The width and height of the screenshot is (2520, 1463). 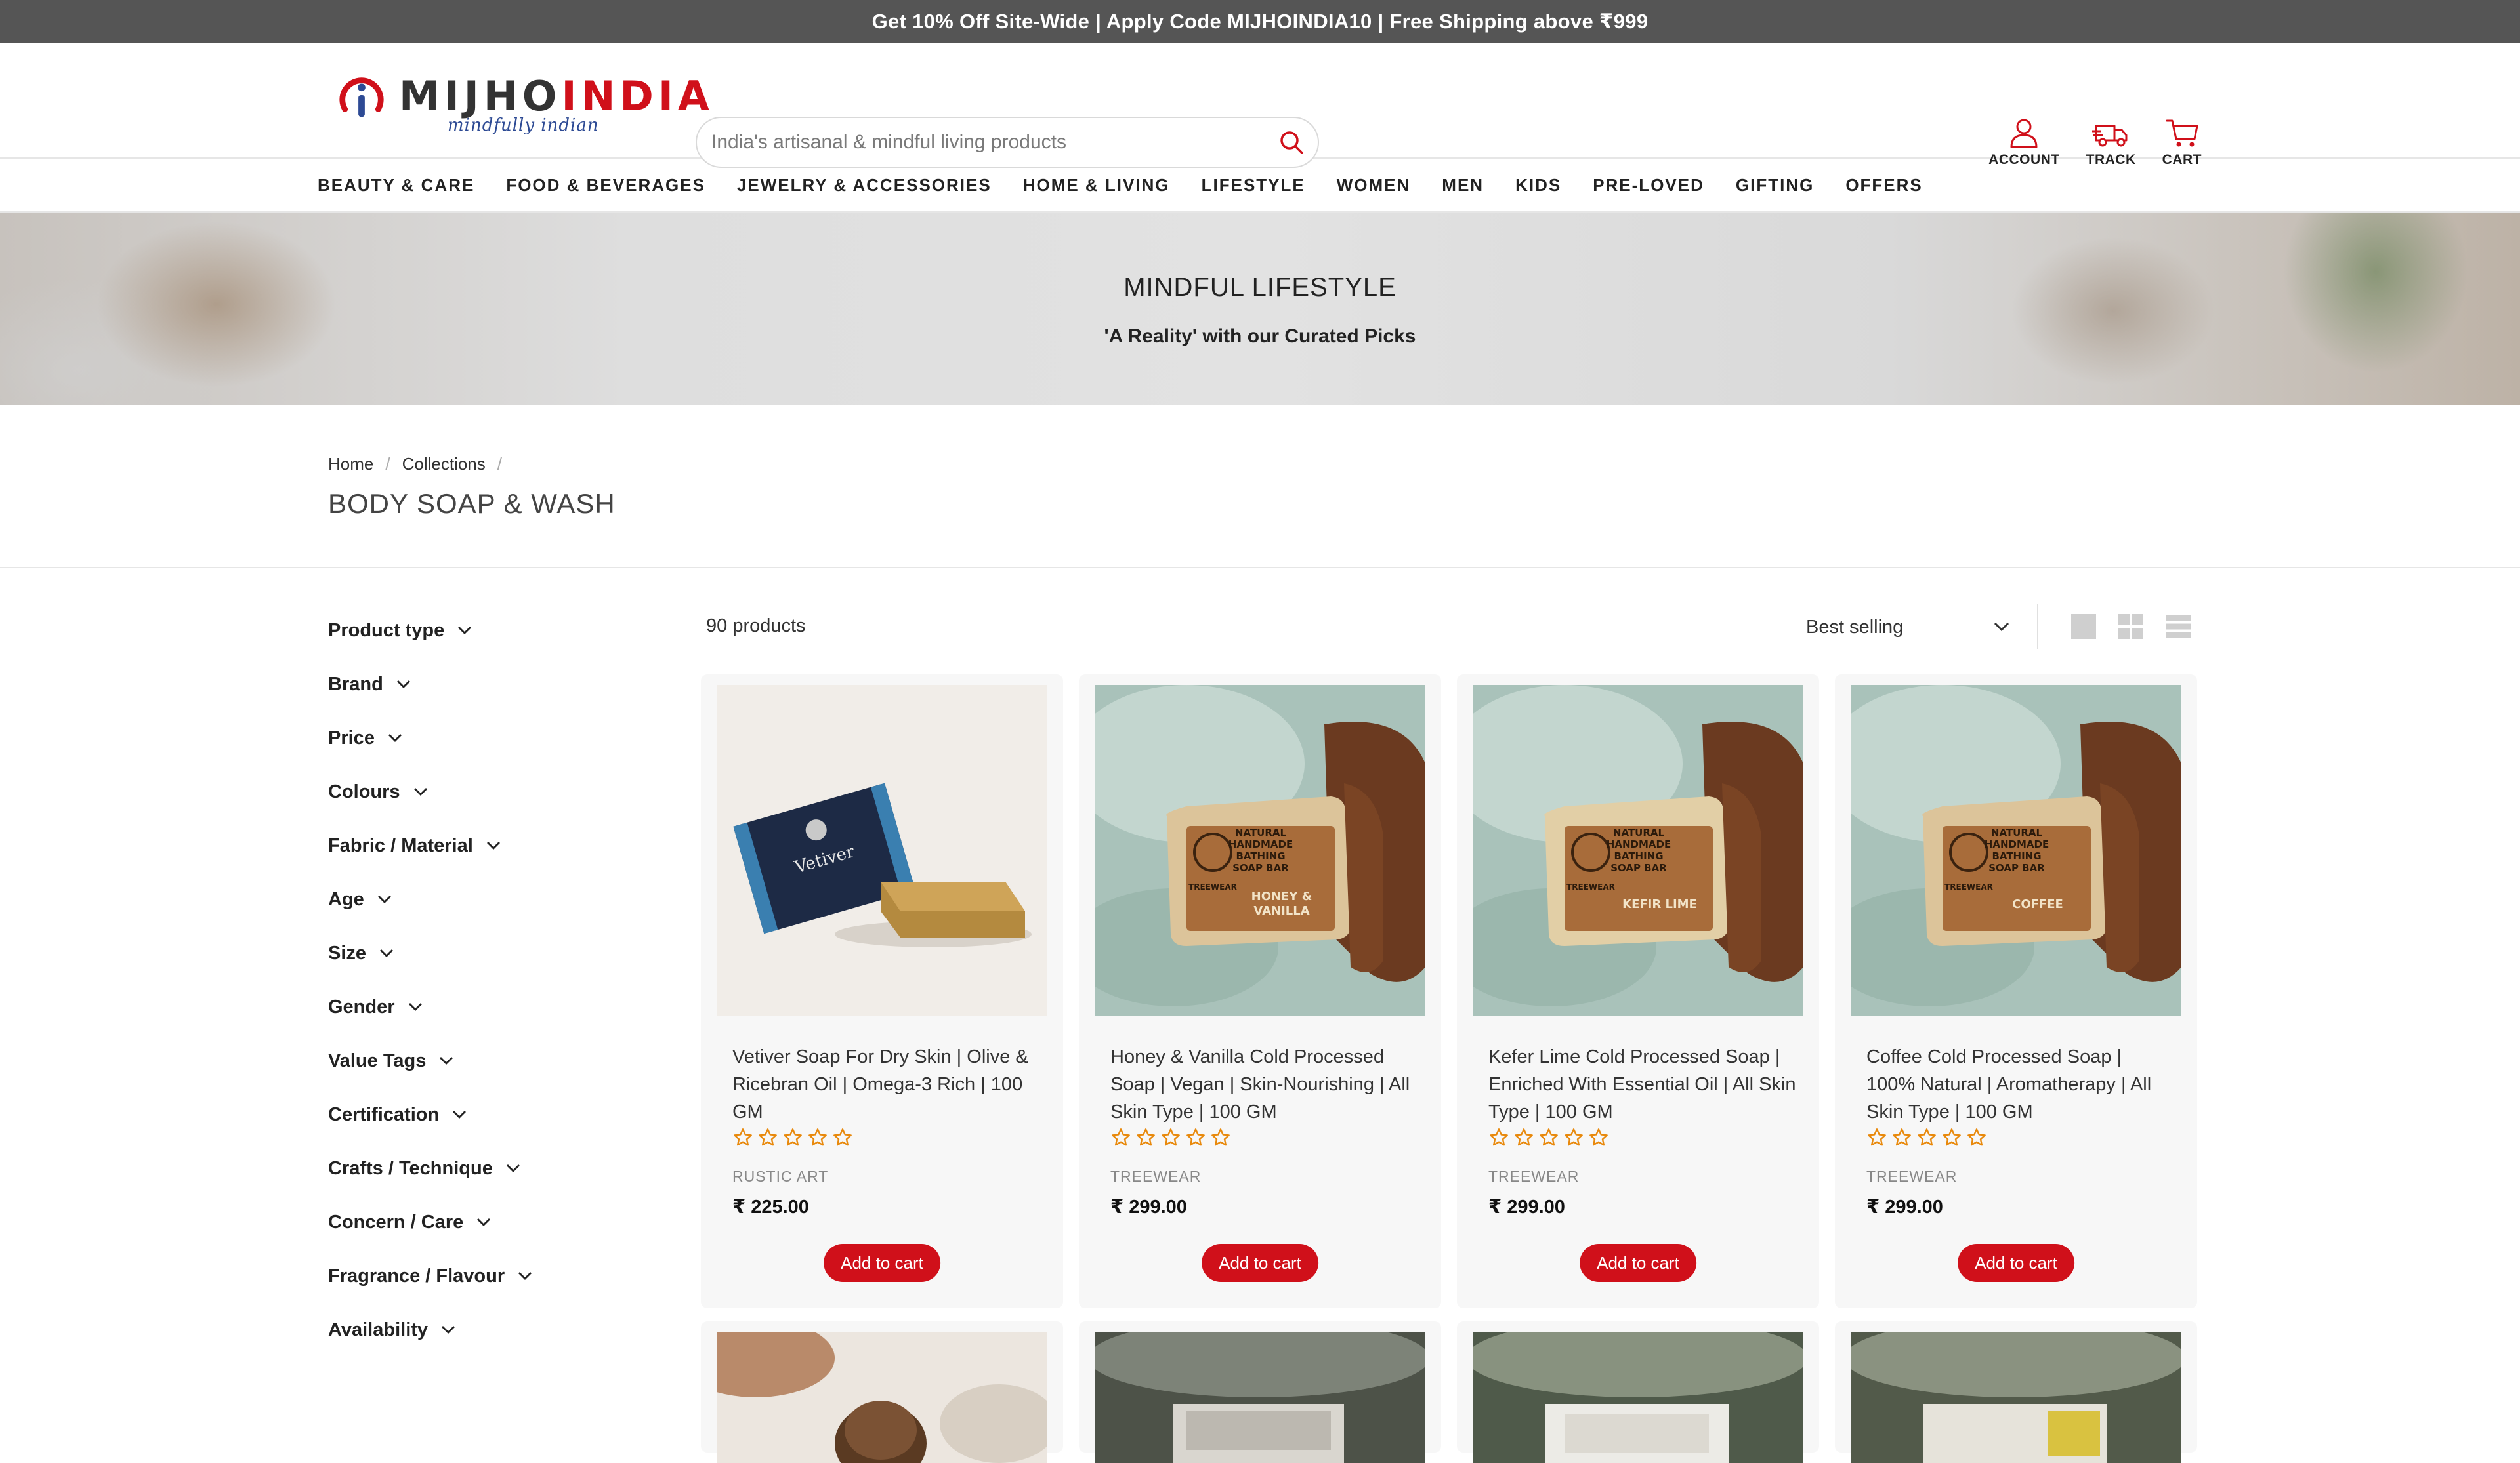 I want to click on nav-item-jewelry-accessories: JEWELRY & ACCESSORIES, so click(x=864, y=185).